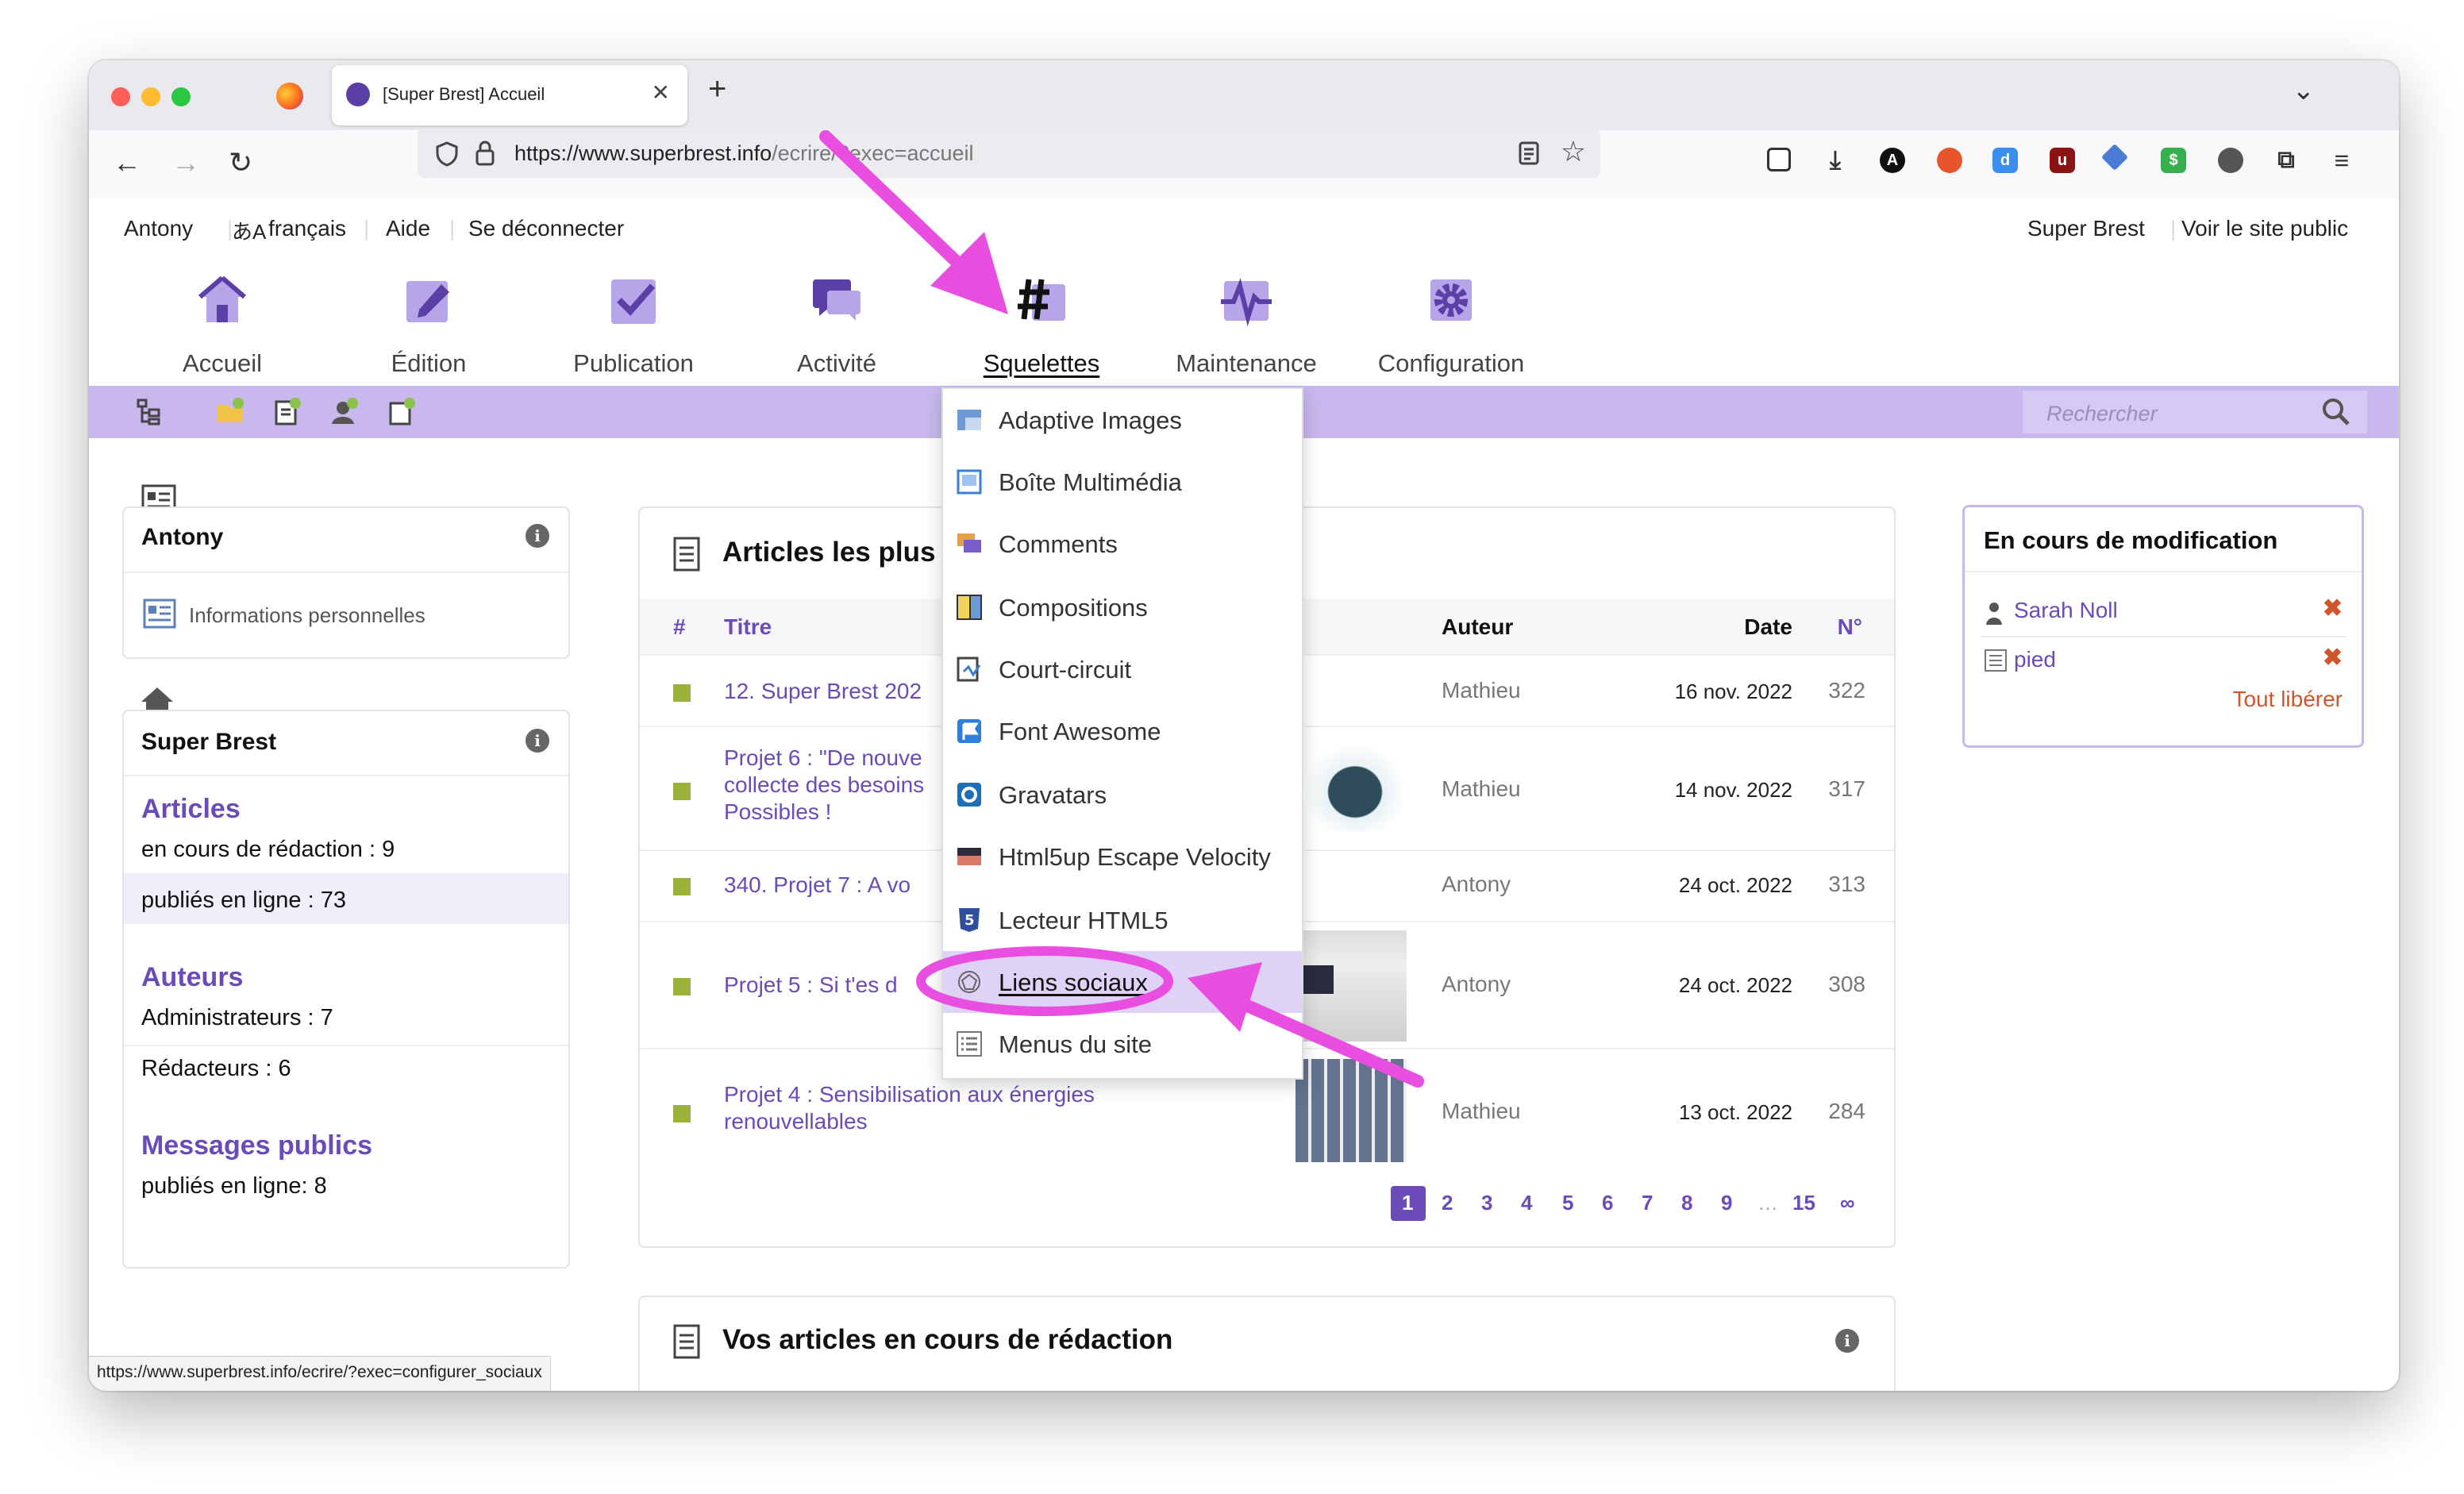  Describe the element at coordinates (682, 693) in the screenshot. I see `status-square-icon` at that location.